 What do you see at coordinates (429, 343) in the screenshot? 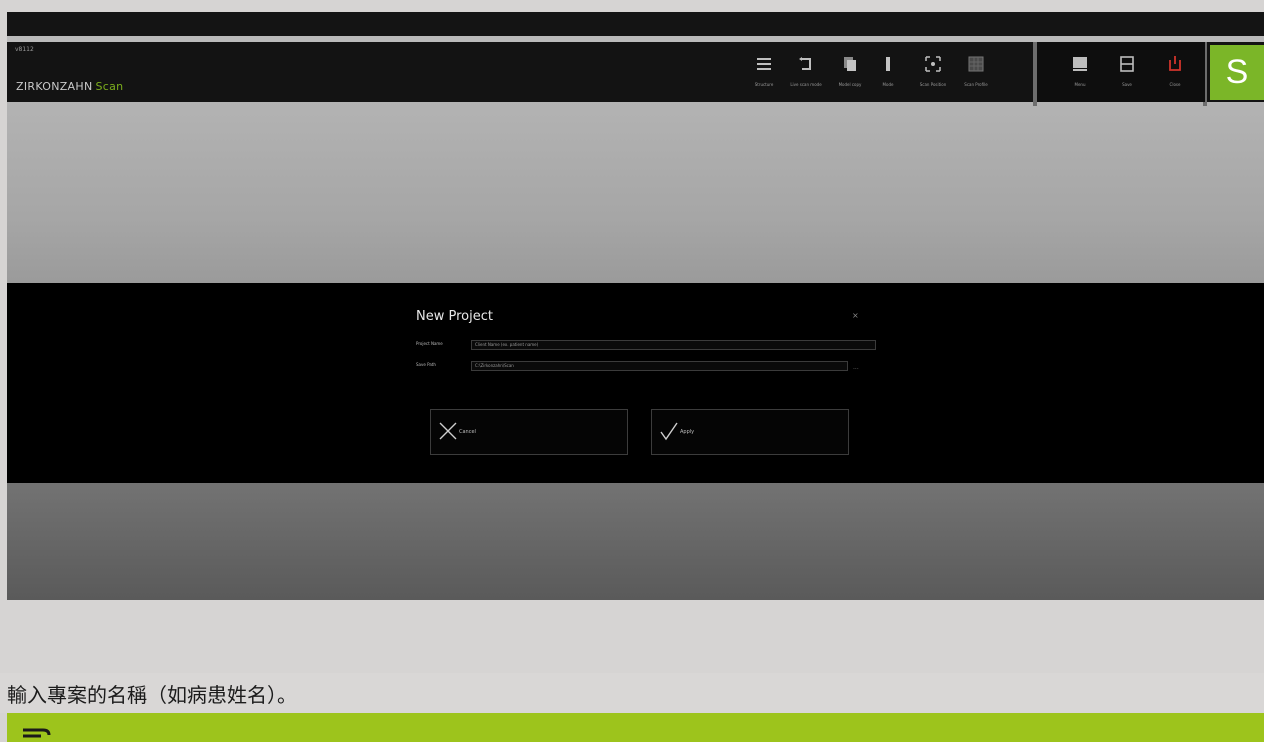
I see `project-name-label: Project Name` at bounding box center [429, 343].